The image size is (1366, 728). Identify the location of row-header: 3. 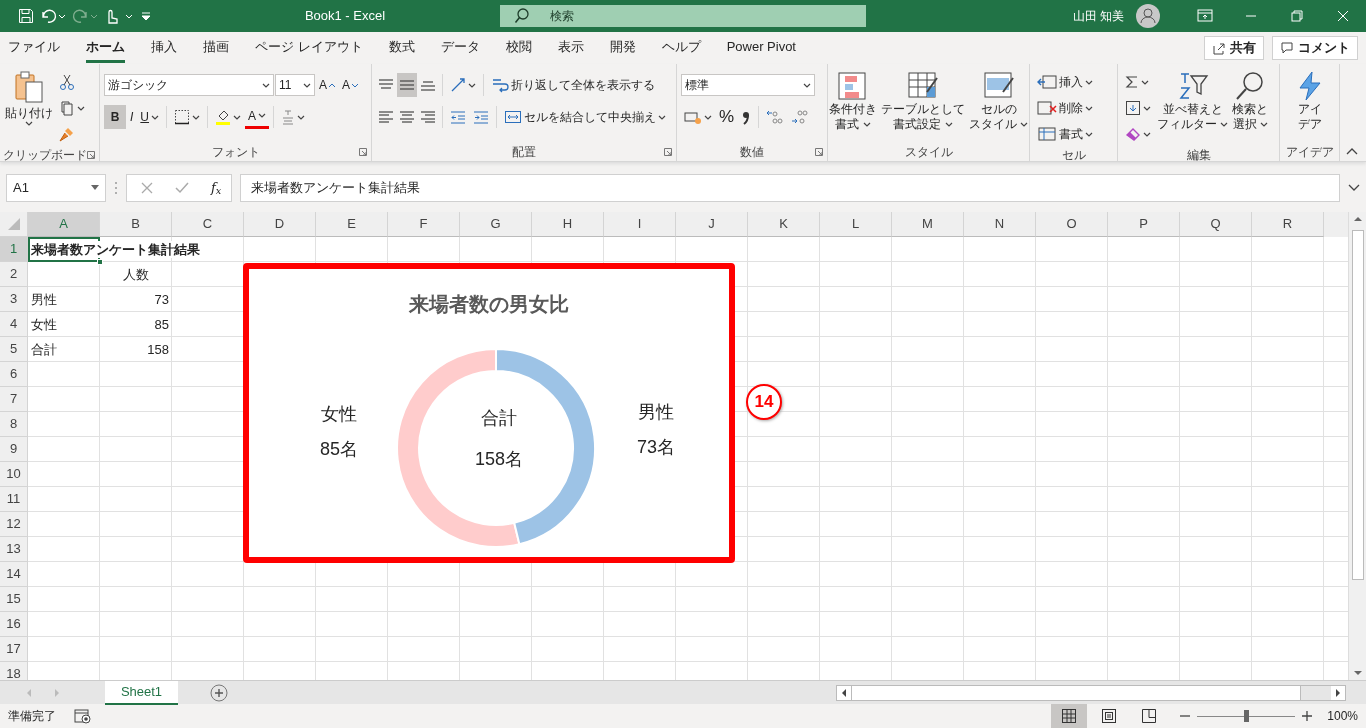
(14, 299).